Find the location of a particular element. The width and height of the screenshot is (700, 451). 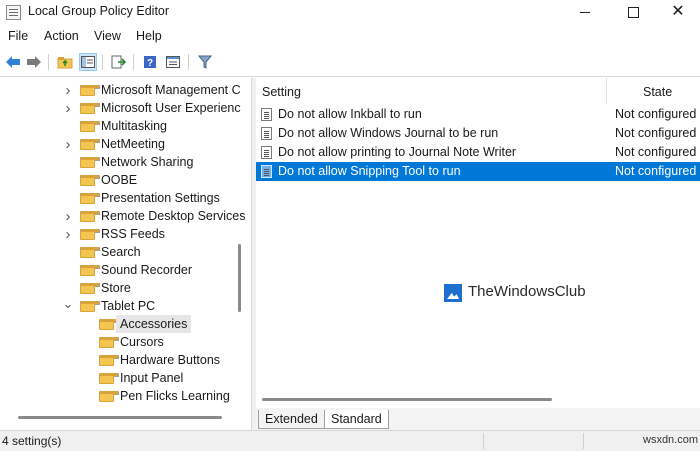

tree-item: Input Panel is located at coordinates (125, 378).